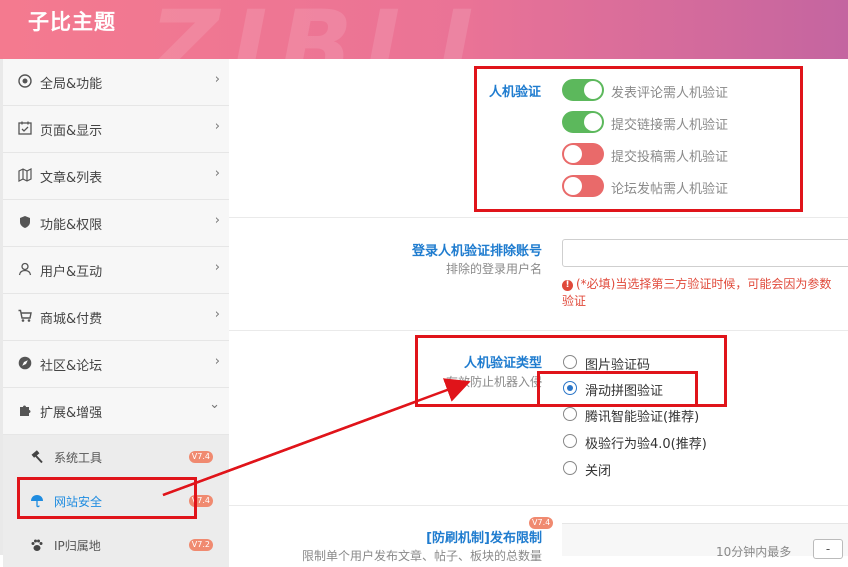 The height and width of the screenshot is (567, 848). Describe the element at coordinates (37, 457) in the screenshot. I see `hammer-icon` at that location.